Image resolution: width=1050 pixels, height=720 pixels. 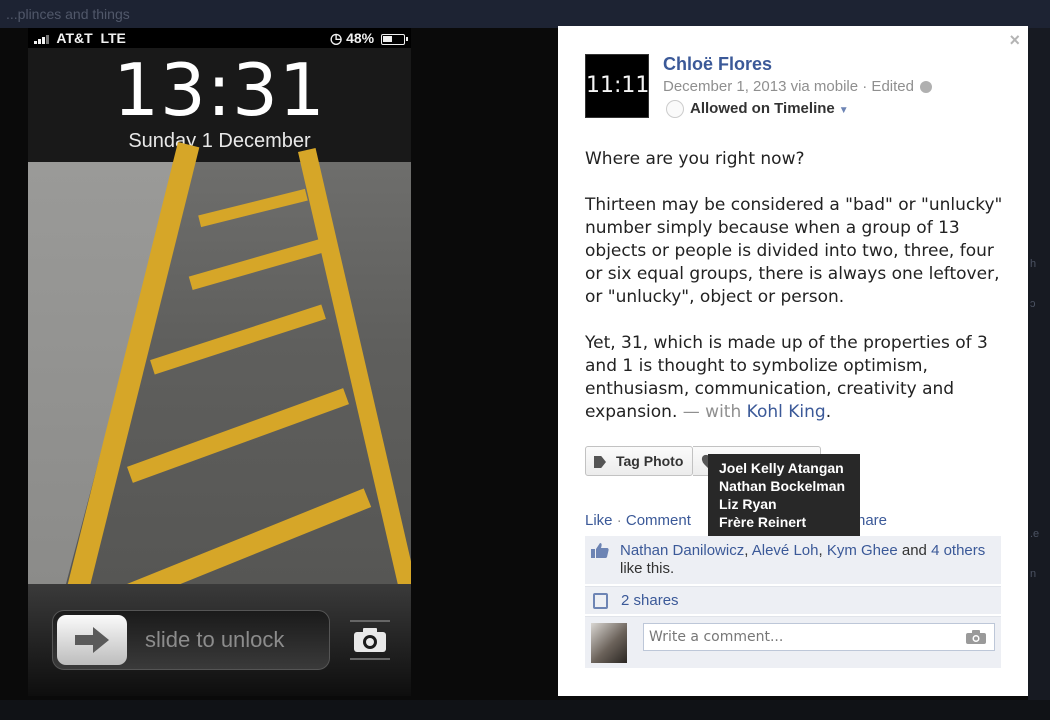 What do you see at coordinates (872, 520) in the screenshot?
I see `share-link: hare` at bounding box center [872, 520].